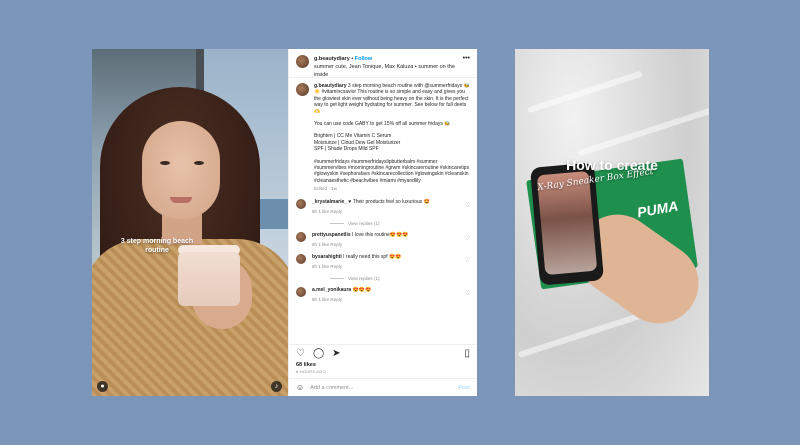 The height and width of the screenshot is (445, 800). Describe the element at coordinates (612, 165) in the screenshot. I see `reel-title: How to create` at that location.